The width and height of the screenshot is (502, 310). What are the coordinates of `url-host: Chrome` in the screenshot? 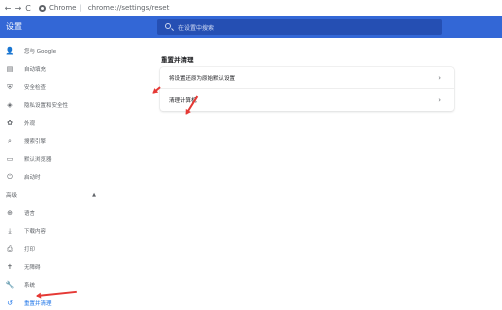 It's located at (62, 8).